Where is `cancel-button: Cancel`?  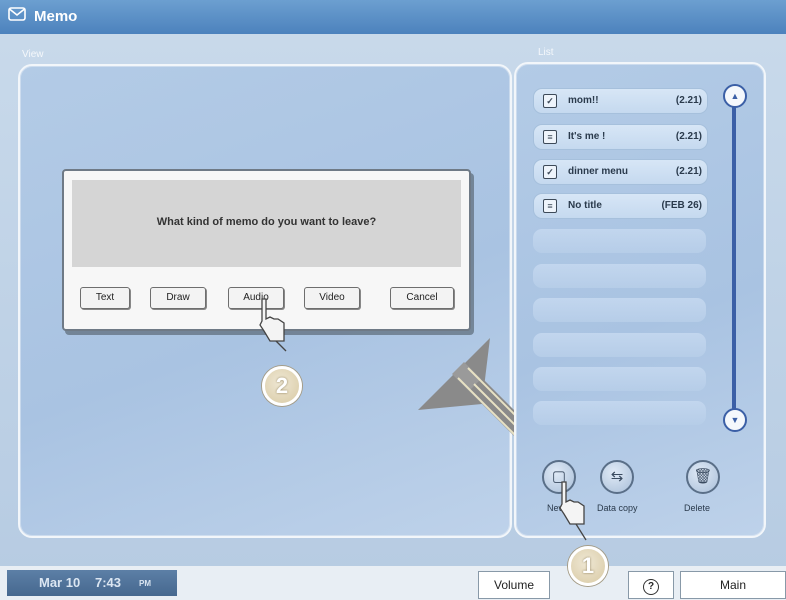 cancel-button: Cancel is located at coordinates (422, 298).